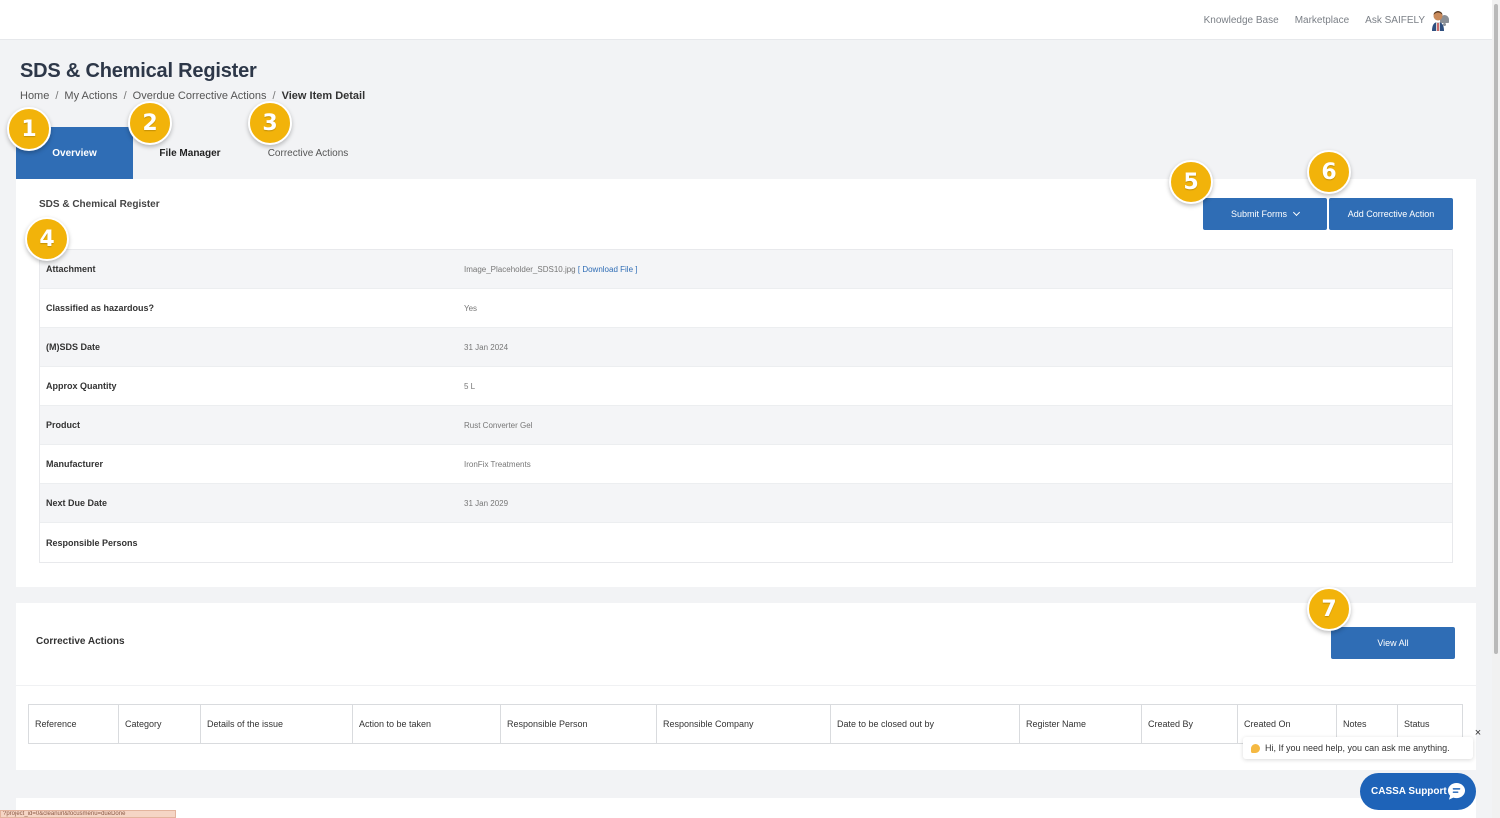 The height and width of the screenshot is (818, 1500). Describe the element at coordinates (1496, 329) in the screenshot. I see `scrollbar-thumb` at that location.